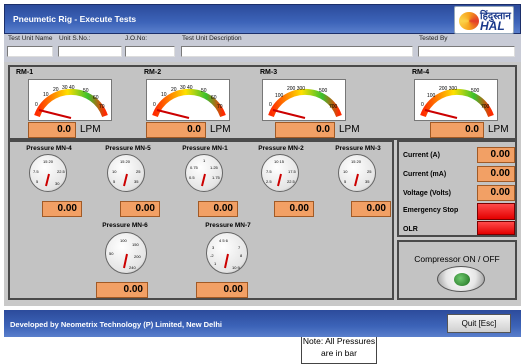  What do you see at coordinates (496, 193) in the screenshot?
I see `voltage-value: 0.00` at bounding box center [496, 193].